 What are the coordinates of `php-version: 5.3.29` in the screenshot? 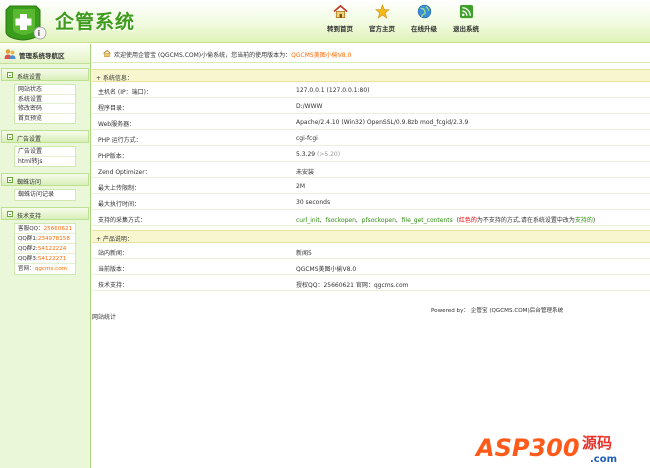 It's located at (306, 154).